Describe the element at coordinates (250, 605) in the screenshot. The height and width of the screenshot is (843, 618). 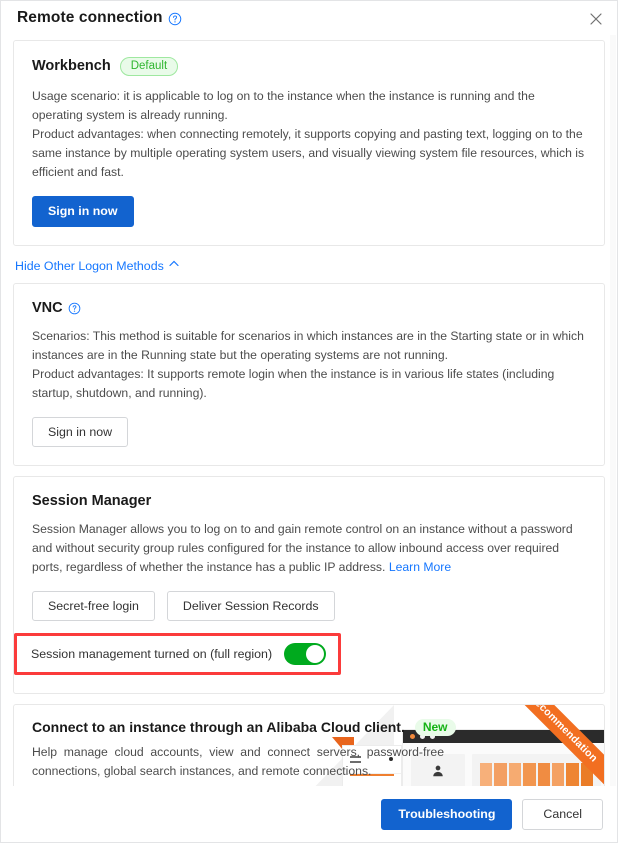
I see `deliver-session-records-button: Deliver Session Records` at that location.